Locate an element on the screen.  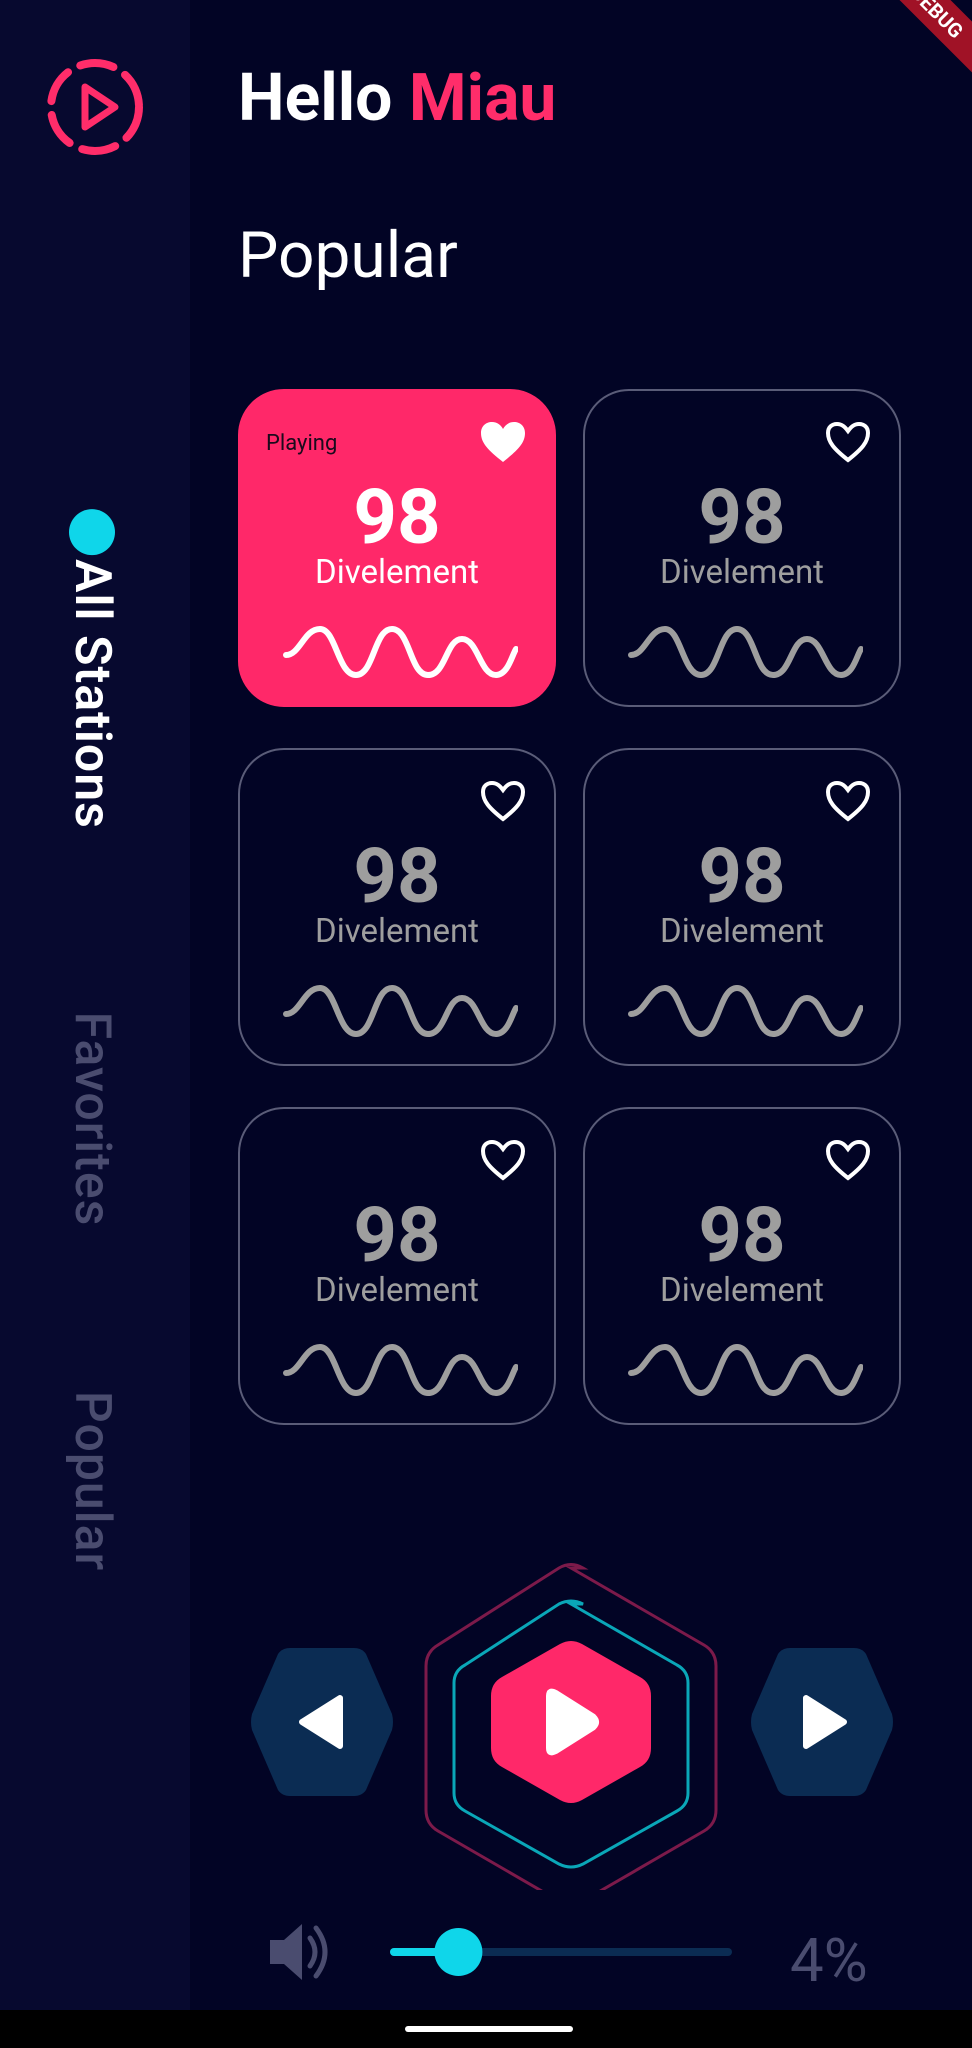
sidebar-item-favorites: Favorites is located at coordinates (92, 1119).